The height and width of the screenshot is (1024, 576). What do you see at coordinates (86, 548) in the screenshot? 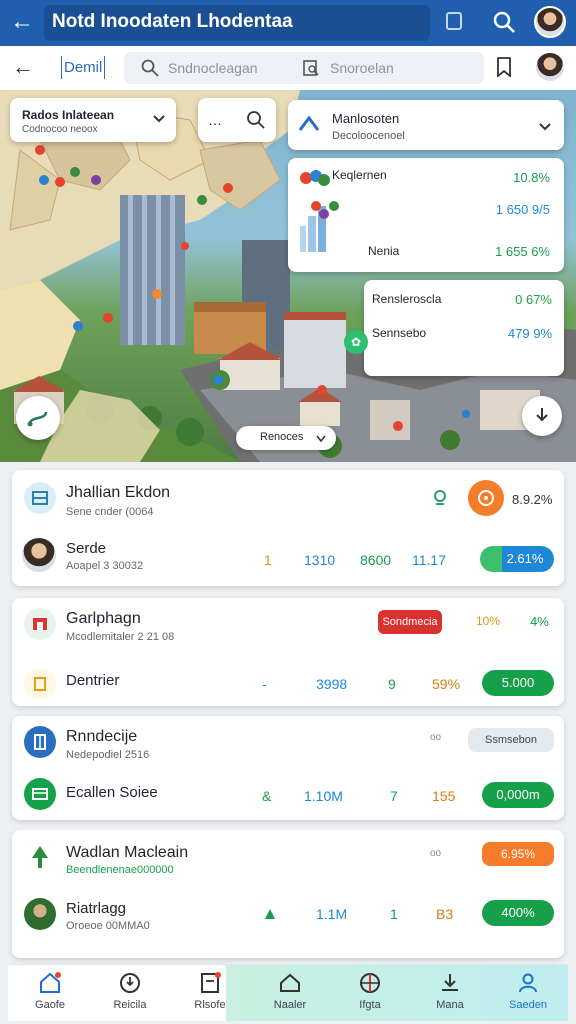
I see `row-name: Serde` at bounding box center [86, 548].